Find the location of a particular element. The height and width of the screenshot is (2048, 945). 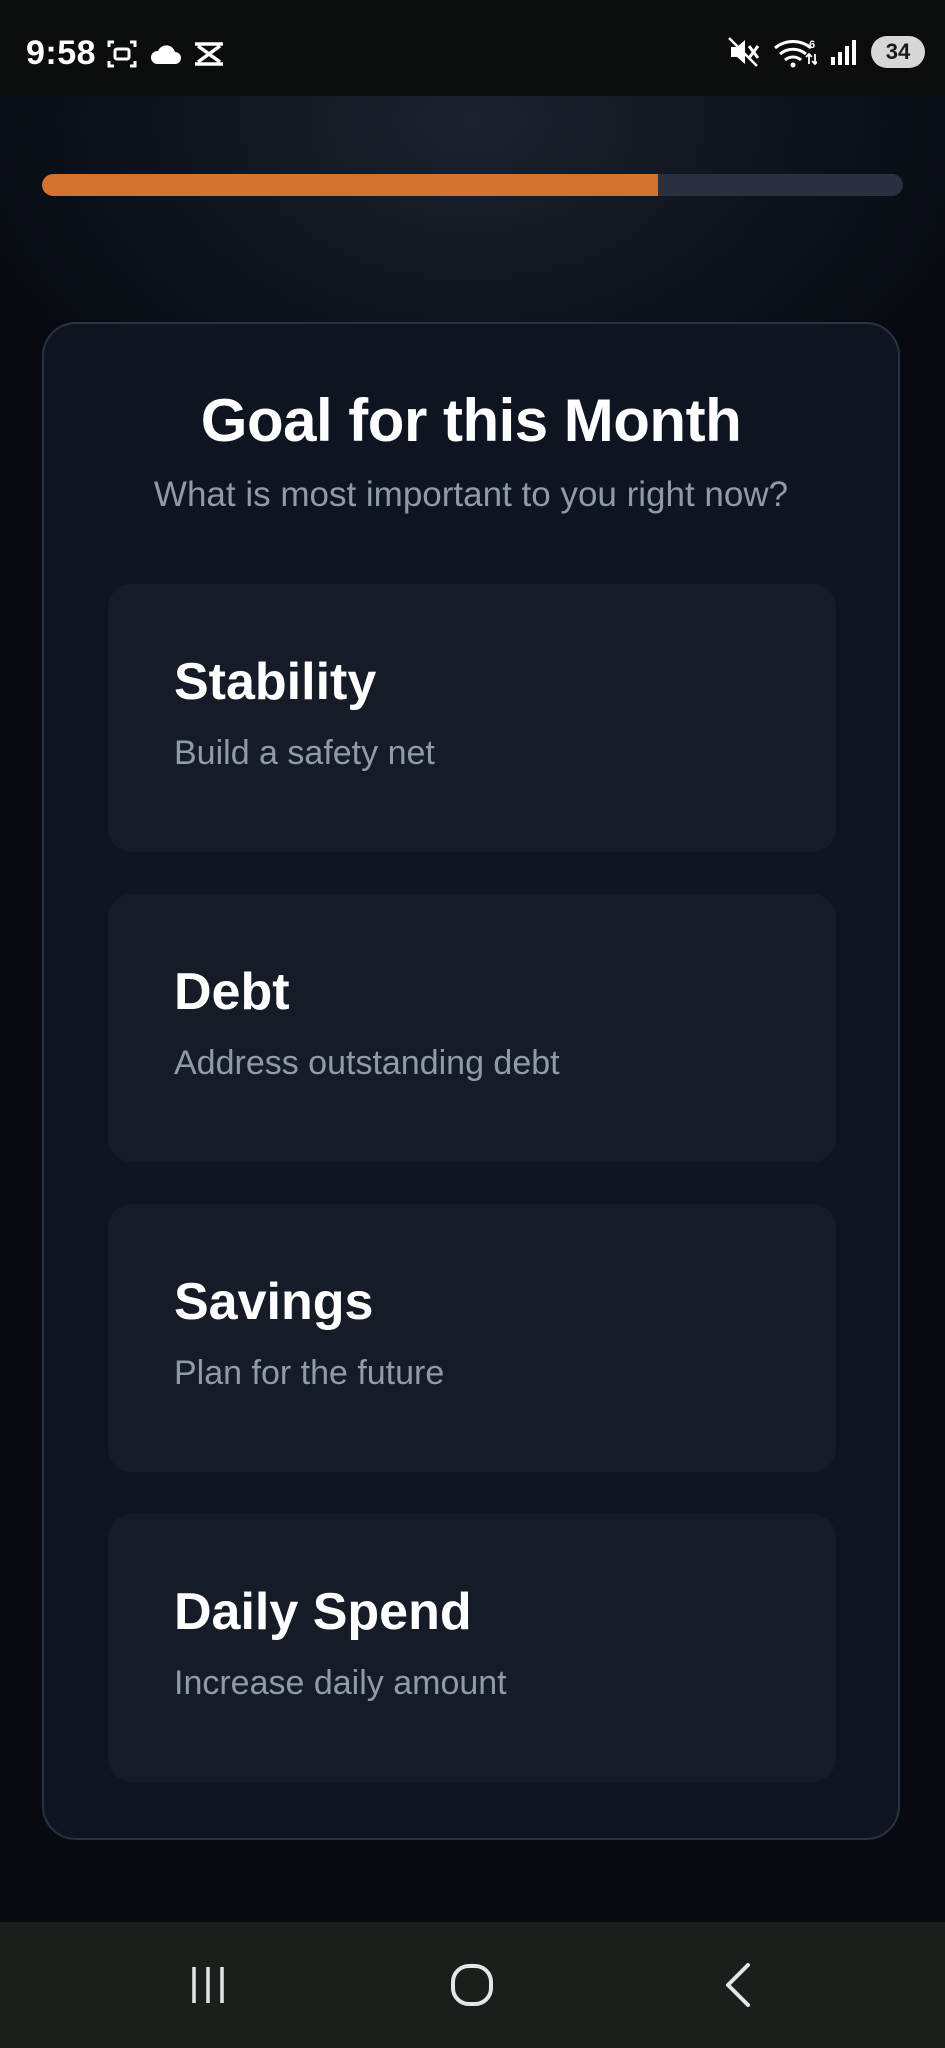

back-button is located at coordinates (738, 1985).